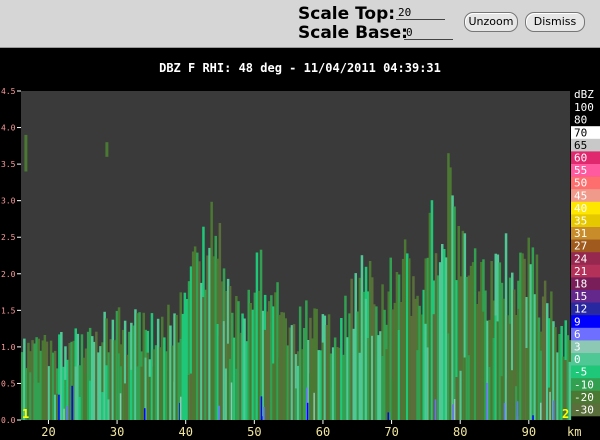 The width and height of the screenshot is (600, 440). What do you see at coordinates (580, 183) in the screenshot?
I see `legend-label: 50` at bounding box center [580, 183].